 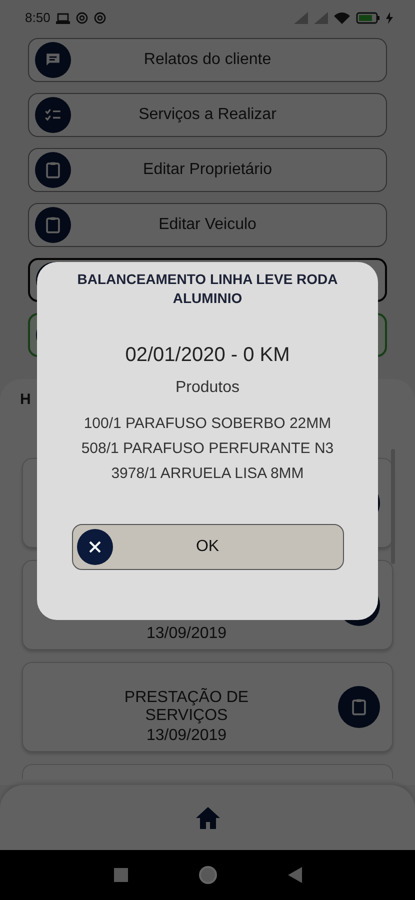 What do you see at coordinates (207, 225) in the screenshot?
I see `menu-button: Editar Veiculo` at bounding box center [207, 225].